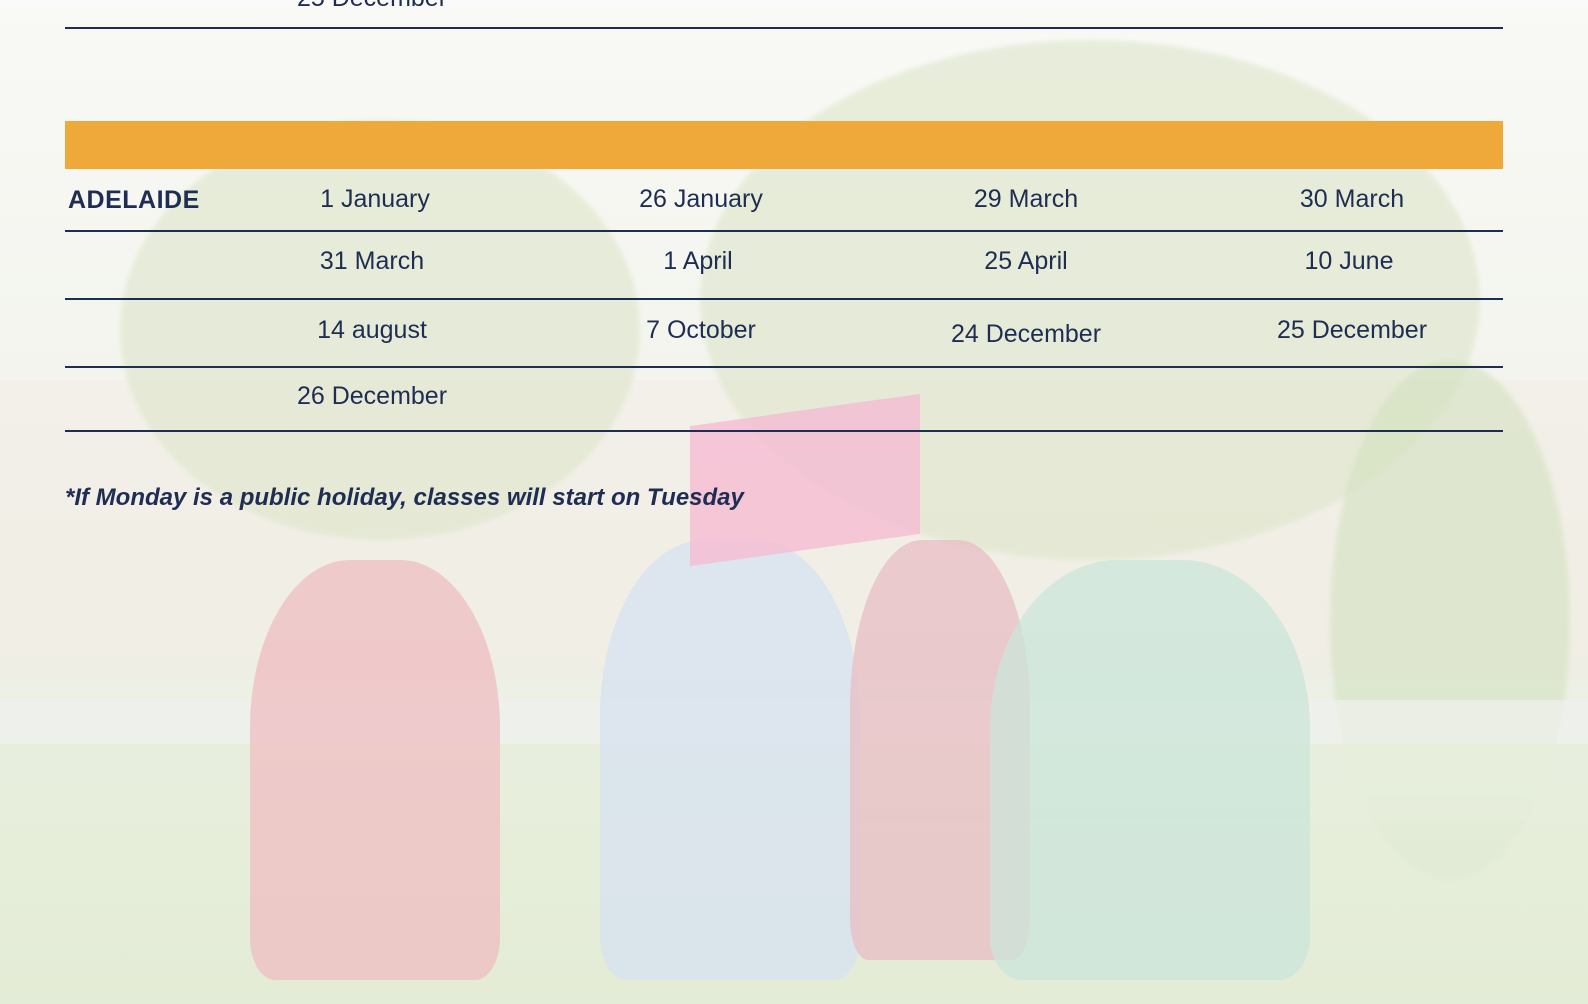 Image resolution: width=1588 pixels, height=1004 pixels. What do you see at coordinates (372, 6) in the screenshot?
I see `previous-table-cell: 25 December` at bounding box center [372, 6].